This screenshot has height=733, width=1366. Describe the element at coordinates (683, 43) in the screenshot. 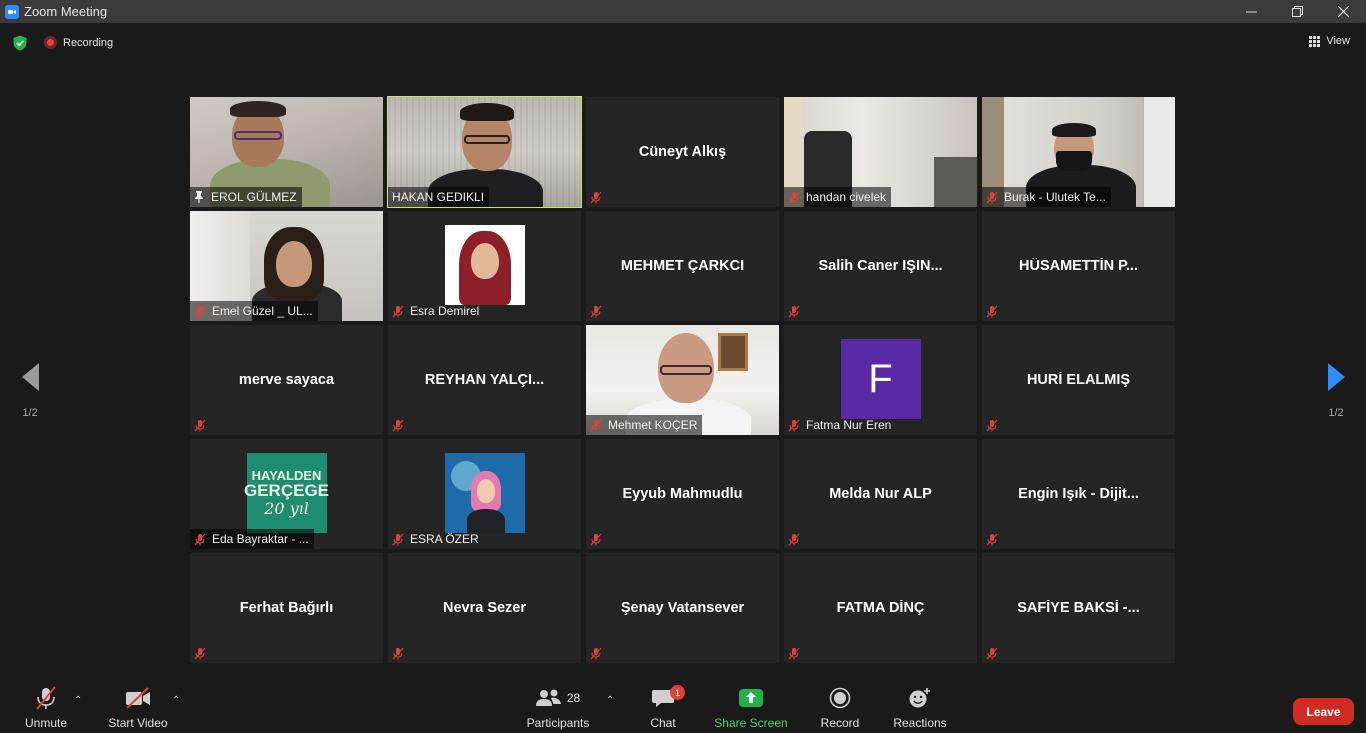

I see `meeting-topbar: Recording View` at that location.